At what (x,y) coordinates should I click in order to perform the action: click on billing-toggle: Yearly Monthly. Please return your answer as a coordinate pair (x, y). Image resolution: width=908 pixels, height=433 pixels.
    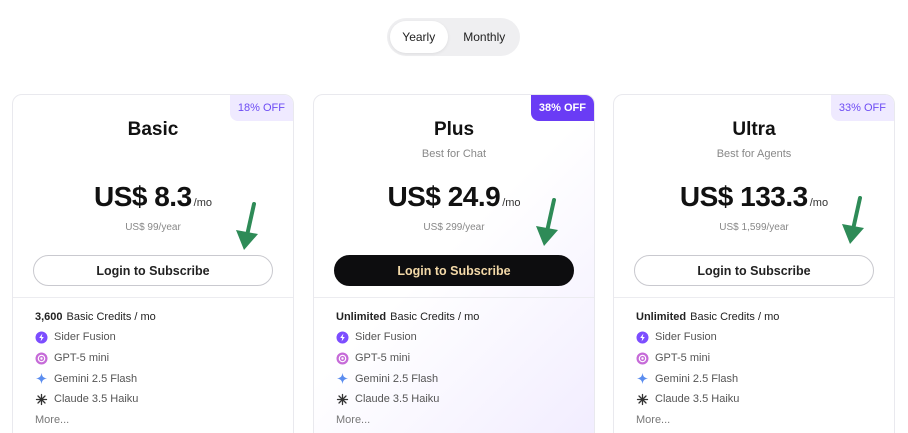
    Looking at the image, I should click on (453, 37).